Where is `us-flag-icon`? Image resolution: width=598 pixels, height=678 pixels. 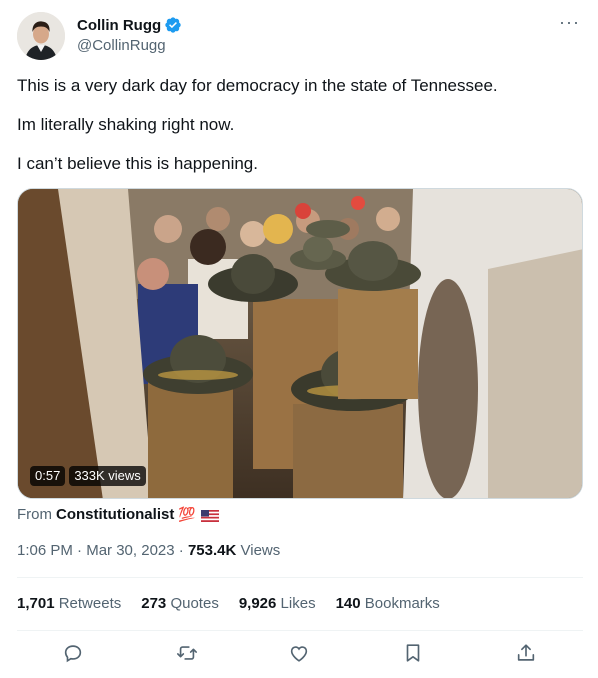
us-flag-icon is located at coordinates (209, 515).